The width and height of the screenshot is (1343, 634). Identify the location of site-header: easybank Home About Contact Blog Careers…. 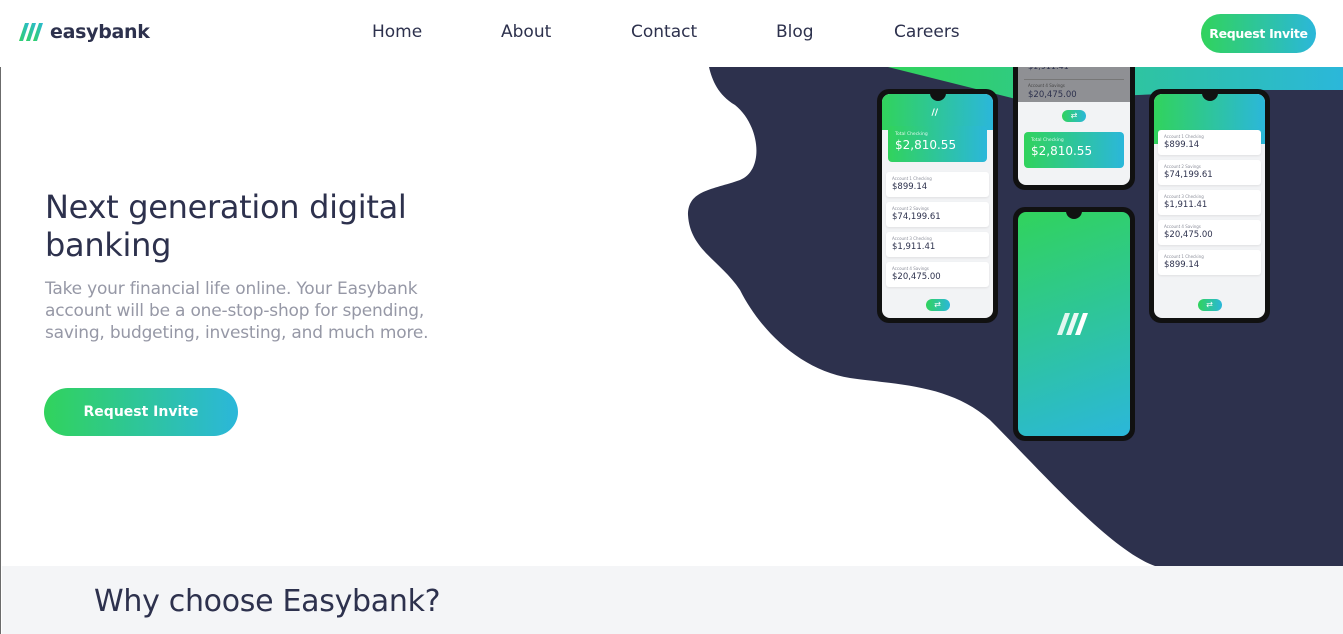
(671, 33).